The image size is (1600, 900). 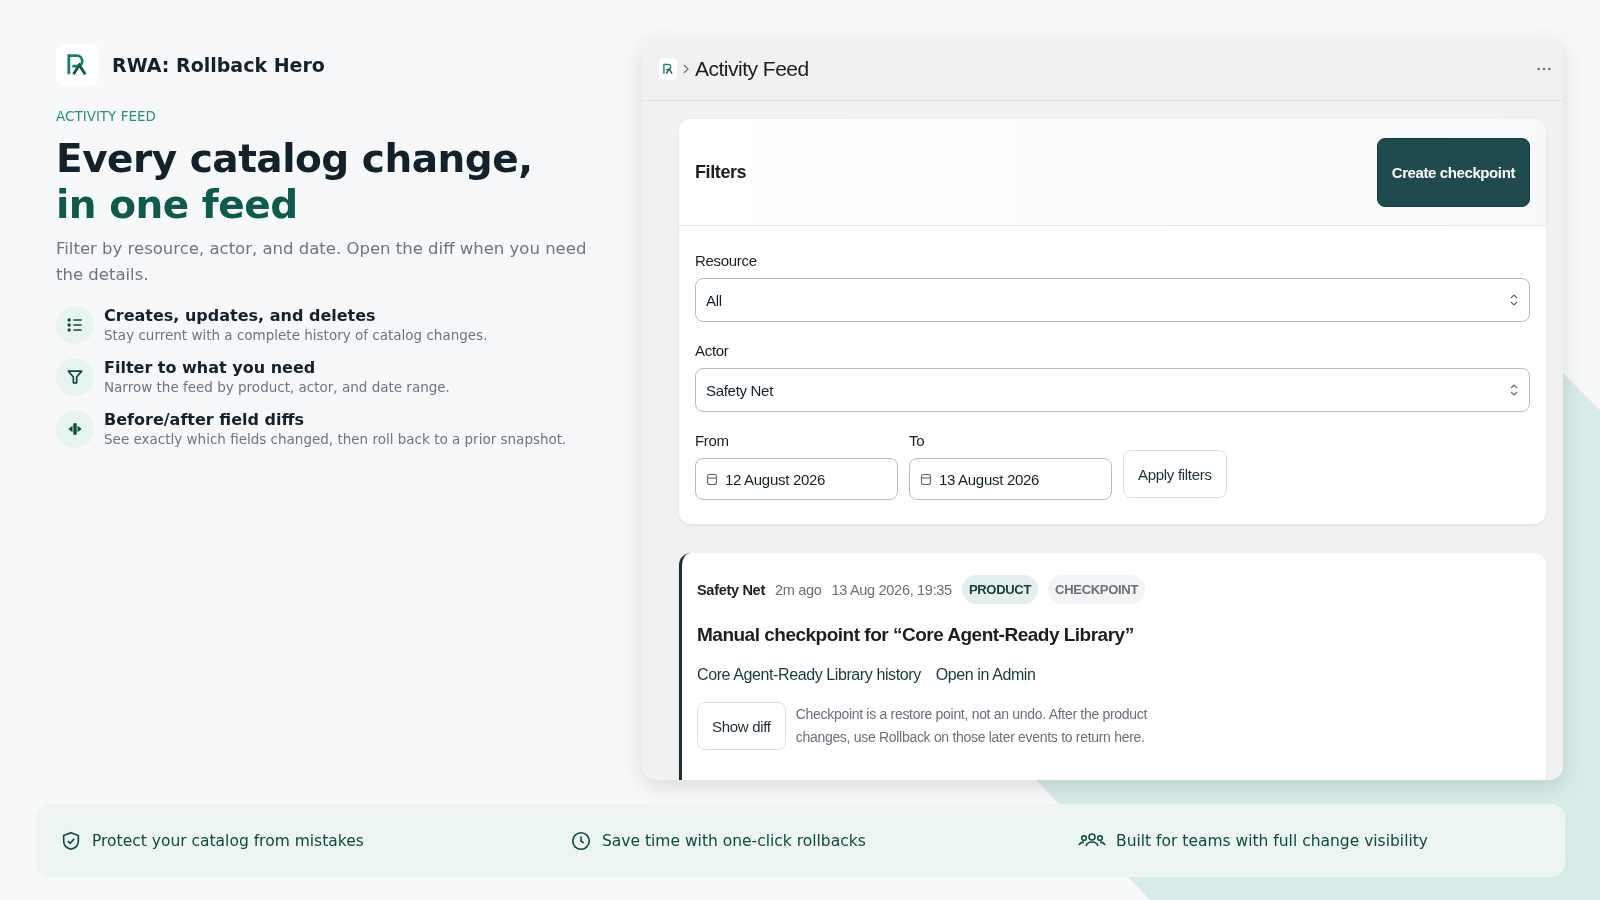 I want to click on feature-description: See exactly which fields changed, then roll back to a prior snapshot., so click(x=335, y=439).